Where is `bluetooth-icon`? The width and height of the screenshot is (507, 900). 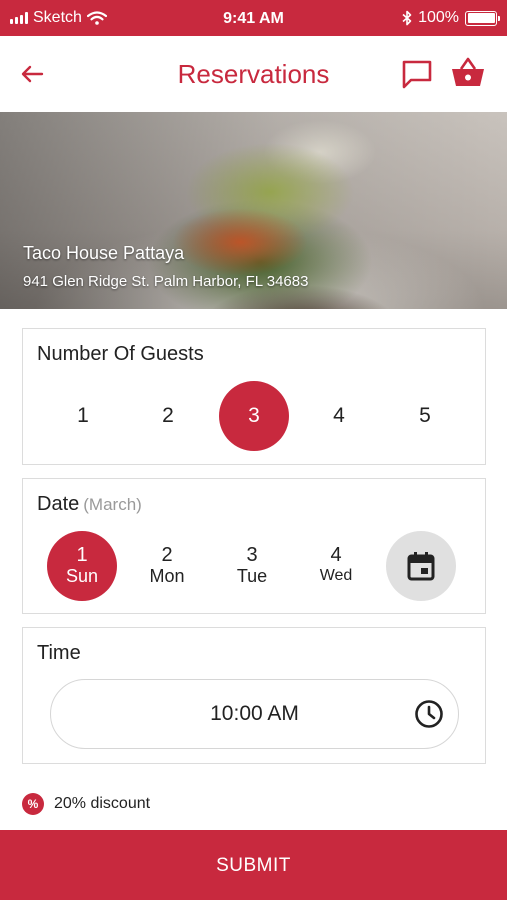 bluetooth-icon is located at coordinates (407, 18).